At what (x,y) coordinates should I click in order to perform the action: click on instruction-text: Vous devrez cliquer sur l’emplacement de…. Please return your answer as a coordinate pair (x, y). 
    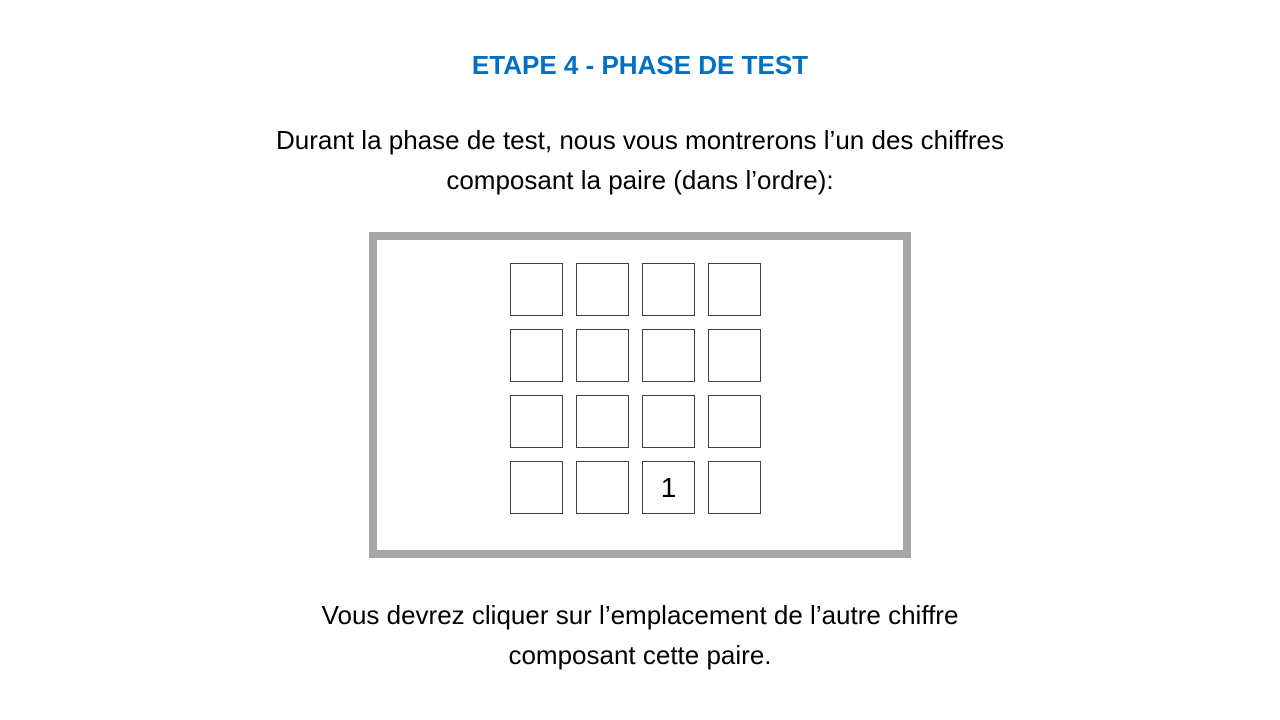
    Looking at the image, I should click on (640, 635).